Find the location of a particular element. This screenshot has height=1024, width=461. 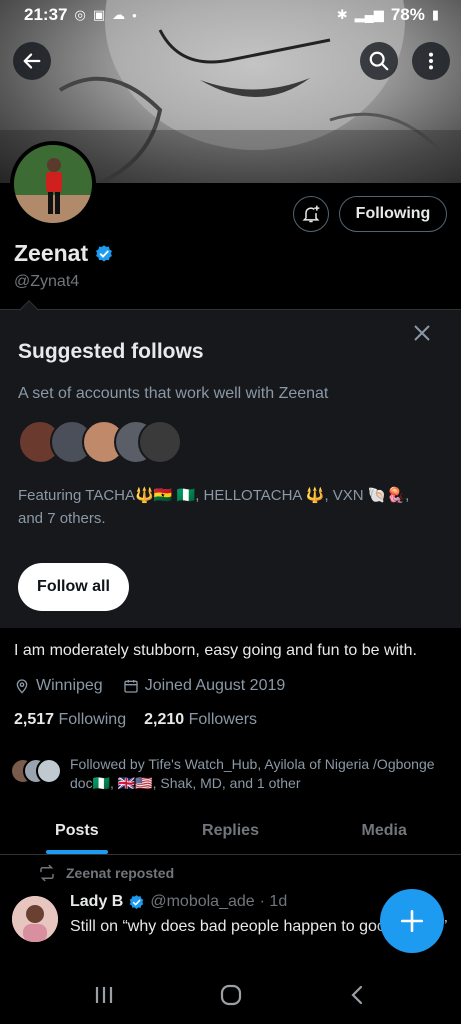

signal-icon: ▂▄▆ is located at coordinates (369, 14).